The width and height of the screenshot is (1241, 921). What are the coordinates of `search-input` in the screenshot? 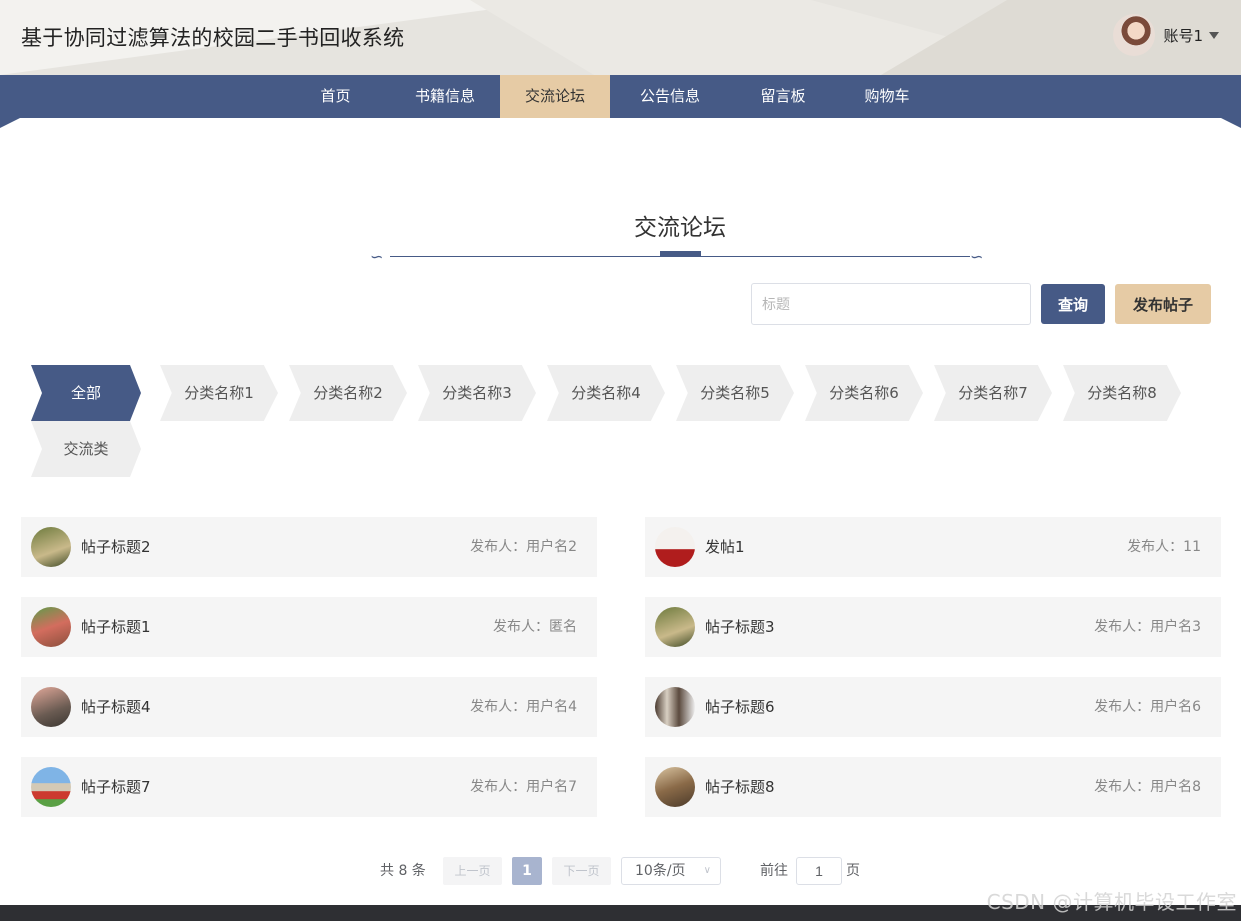 It's located at (891, 304).